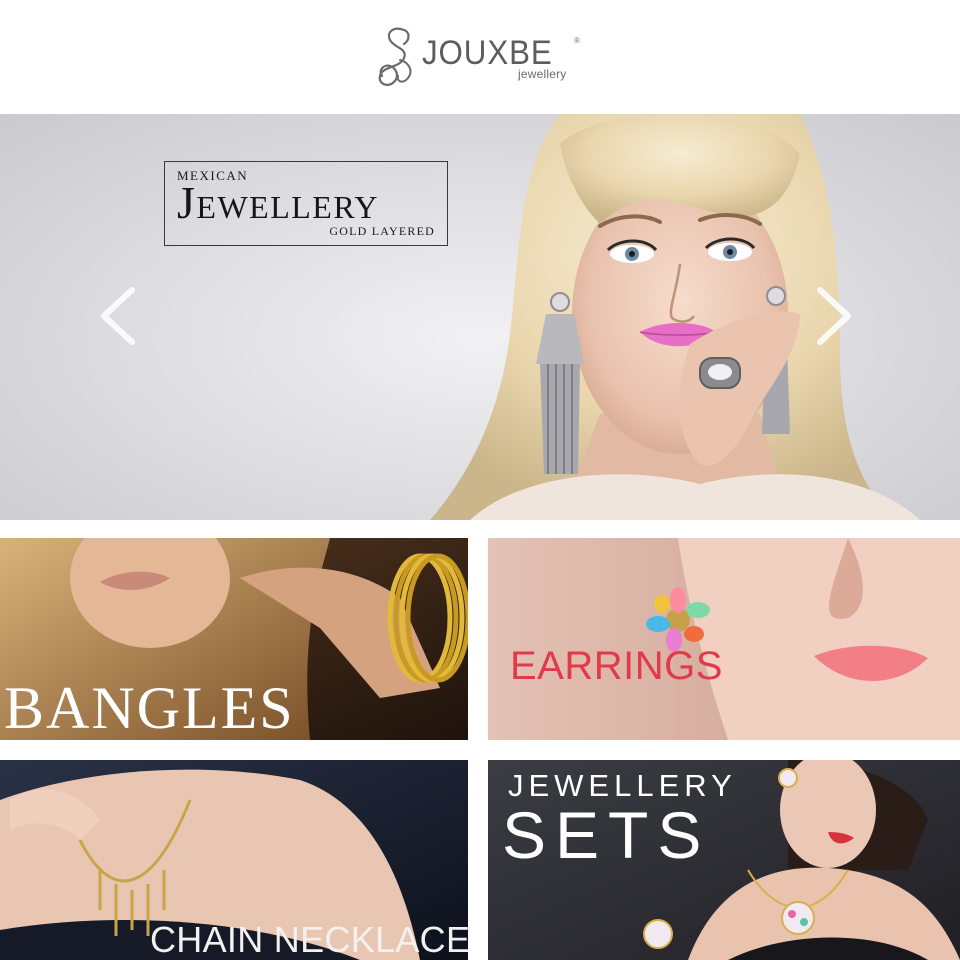  I want to click on category-label-earrings: EARRINGS, so click(616, 666).